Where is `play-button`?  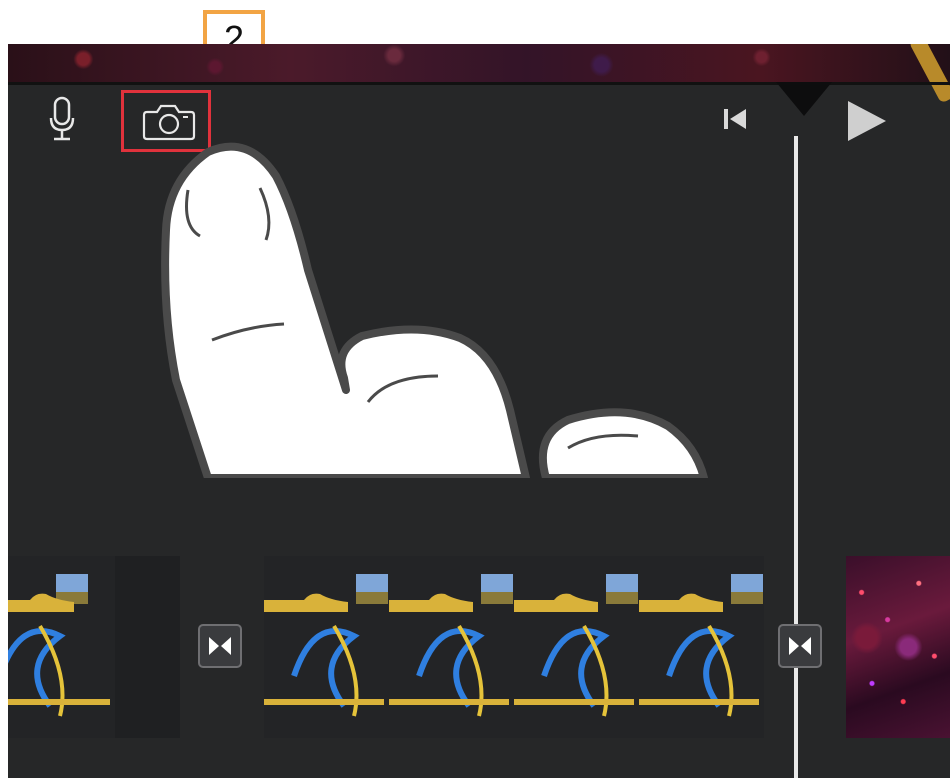
play-button is located at coordinates (866, 121).